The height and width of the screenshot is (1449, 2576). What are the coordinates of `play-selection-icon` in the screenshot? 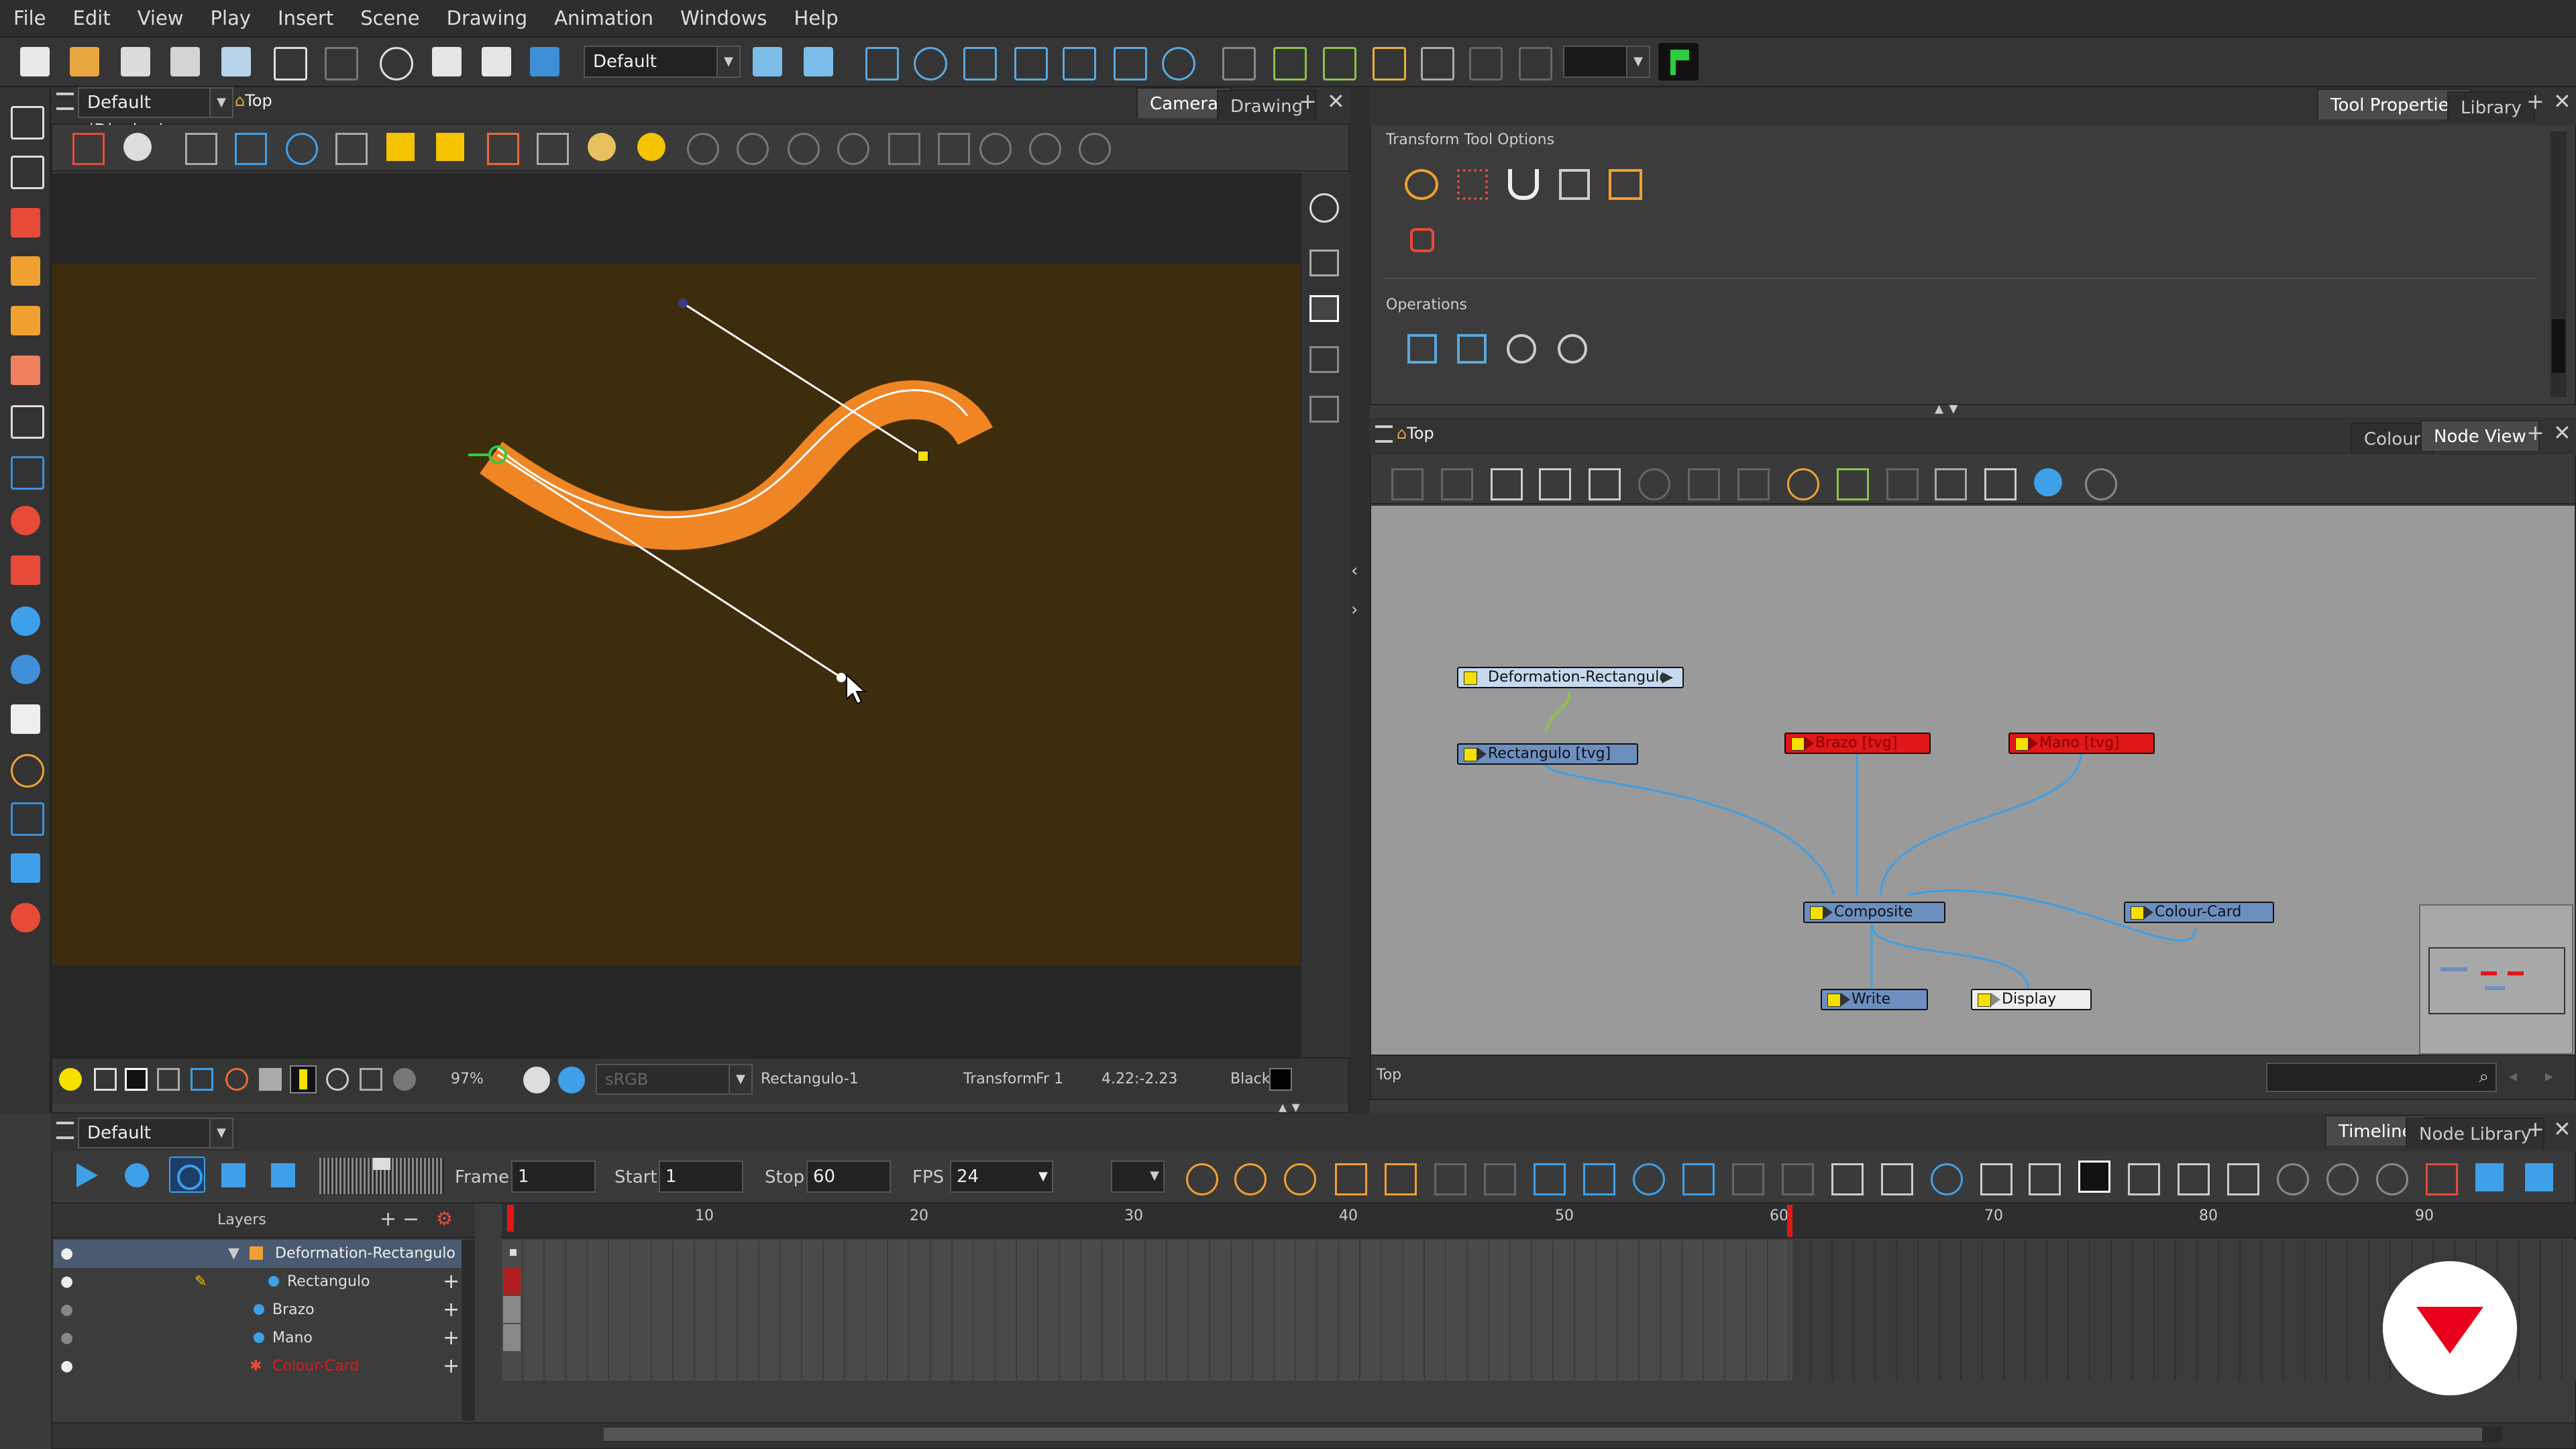 It's located at (137, 1175).